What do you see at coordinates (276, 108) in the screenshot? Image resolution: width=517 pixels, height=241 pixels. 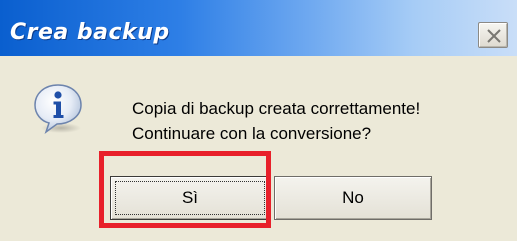 I see `message-line-1: Copia di backup creata correttamente!` at bounding box center [276, 108].